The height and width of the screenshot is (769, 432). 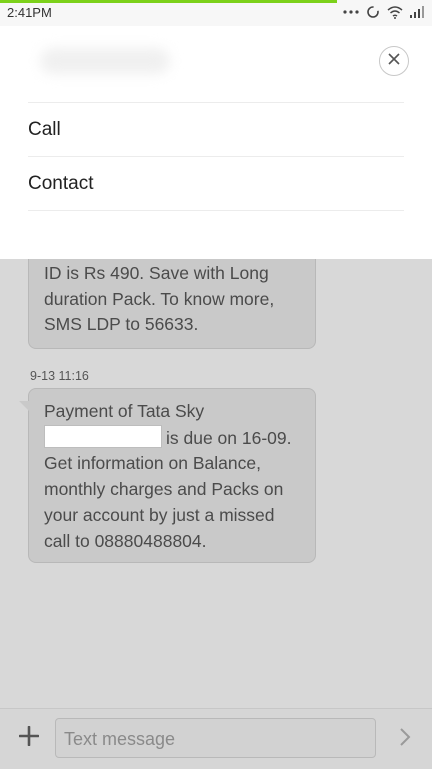 I want to click on close-icon, so click(x=394, y=61).